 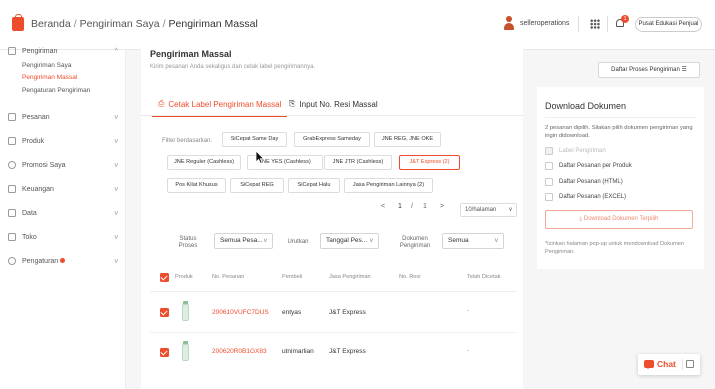 What do you see at coordinates (586, 106) in the screenshot?
I see `download-title: Download Dokumen` at bounding box center [586, 106].